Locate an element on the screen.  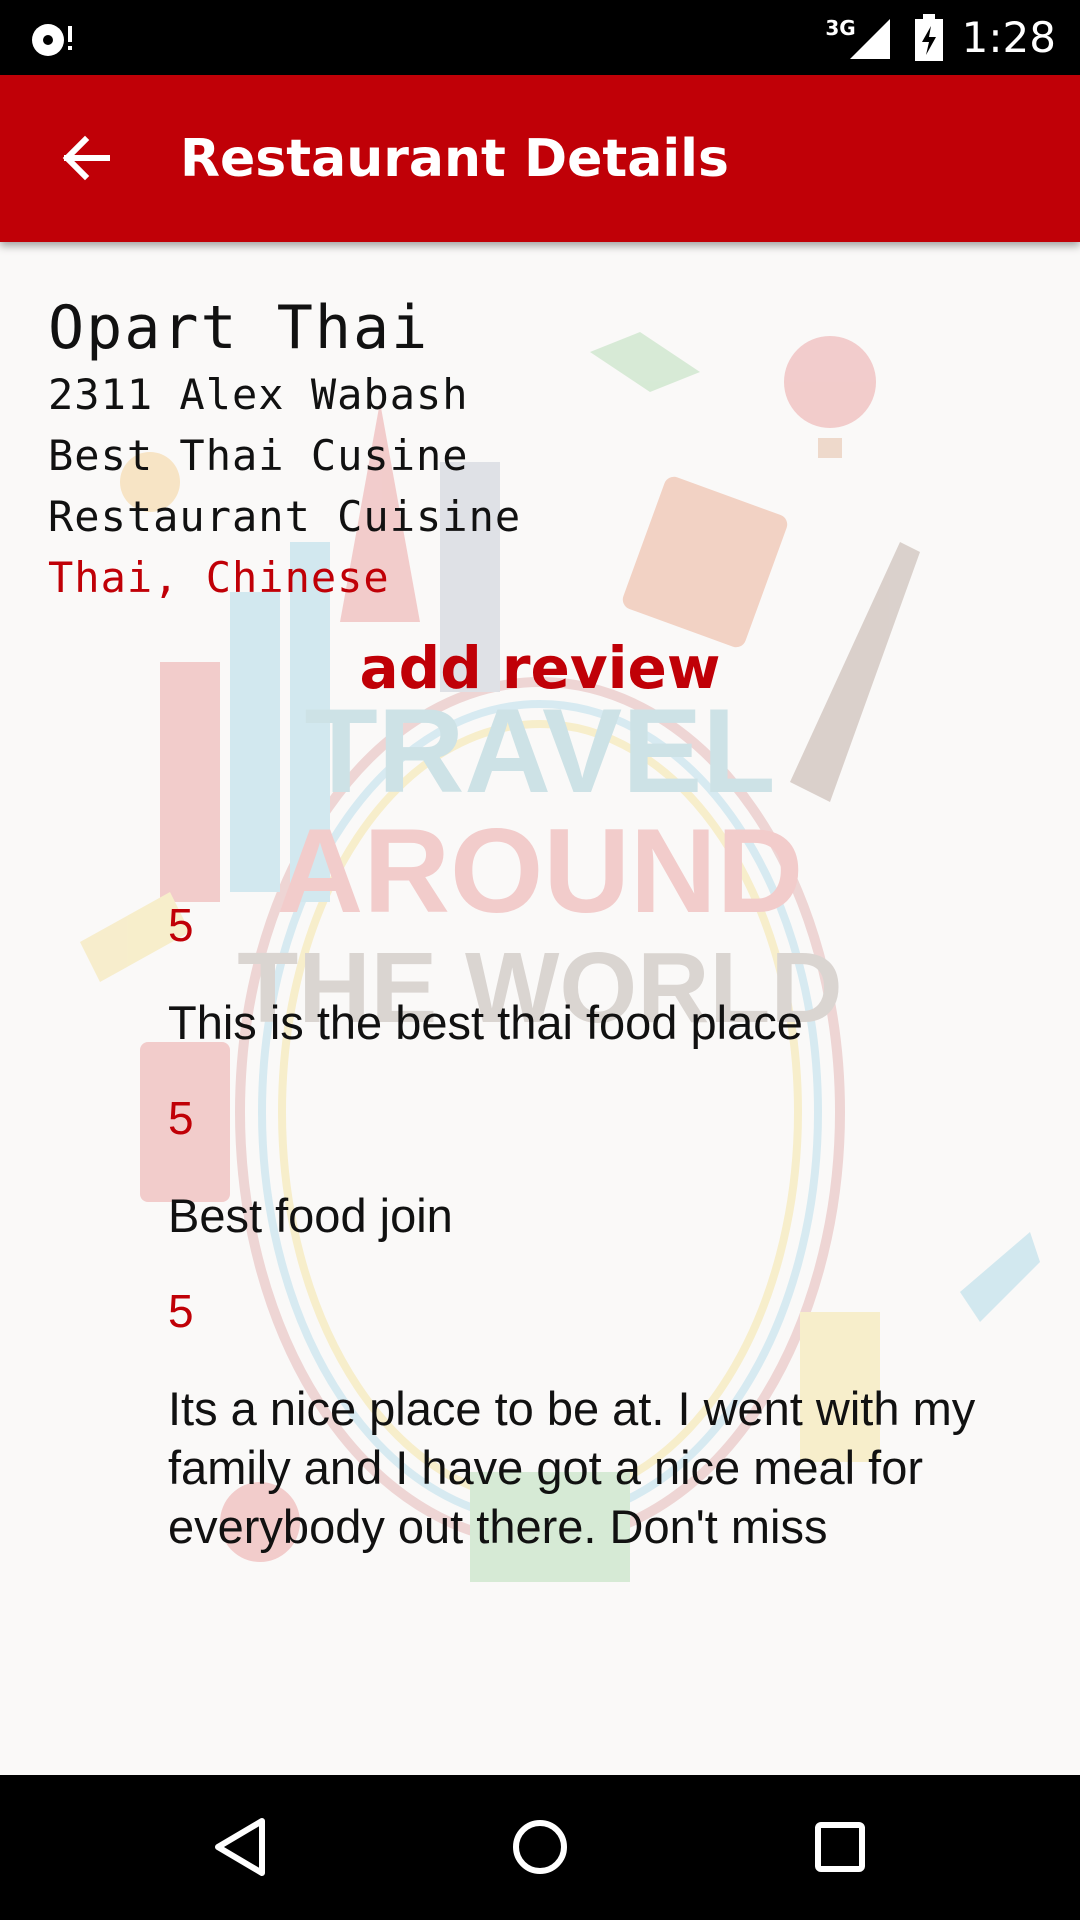
review-text: This is the best thai food place is located at coordinates (485, 1022).